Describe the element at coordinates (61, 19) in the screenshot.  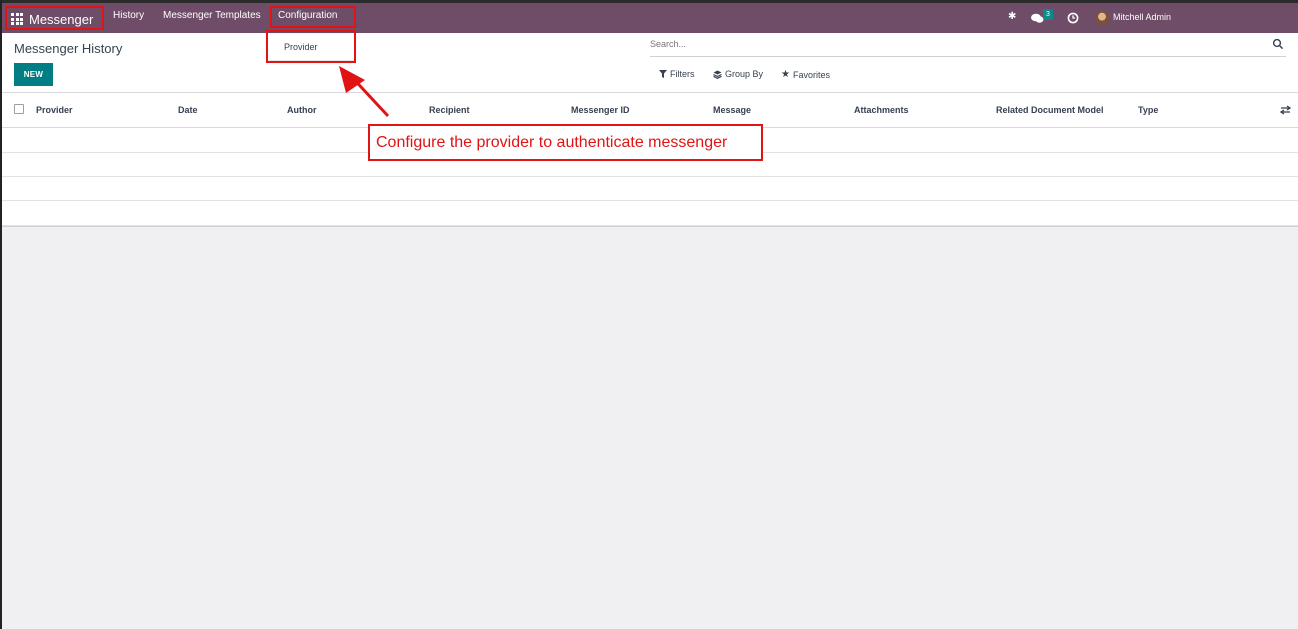
I see `app-name: Messenger` at that location.